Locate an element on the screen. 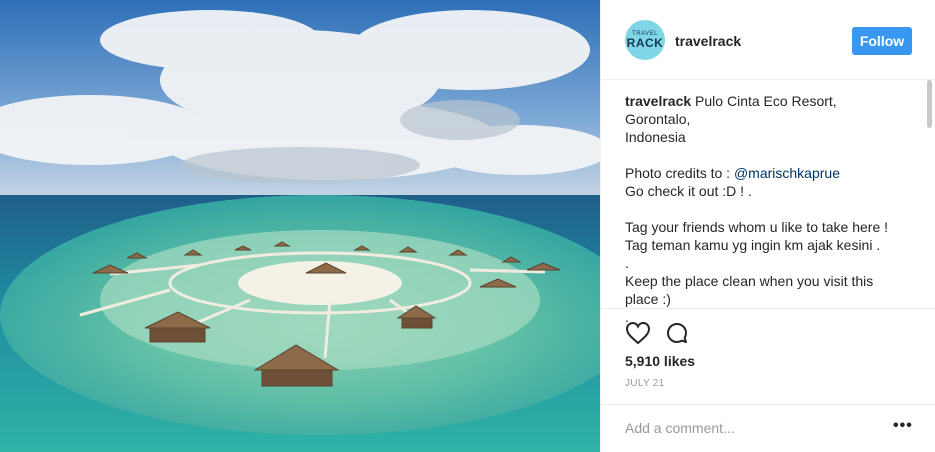 This screenshot has width=935, height=452. caption-line: . is located at coordinates (627, 263).